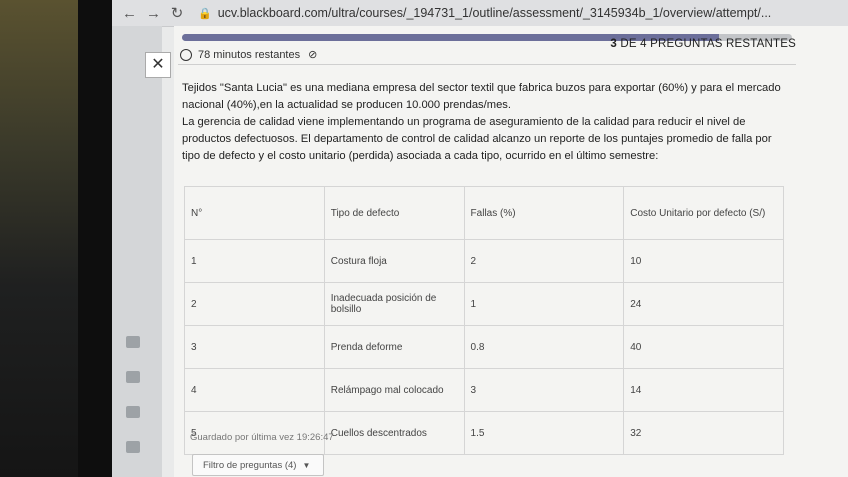  I want to click on cell-failures: 1, so click(544, 304).